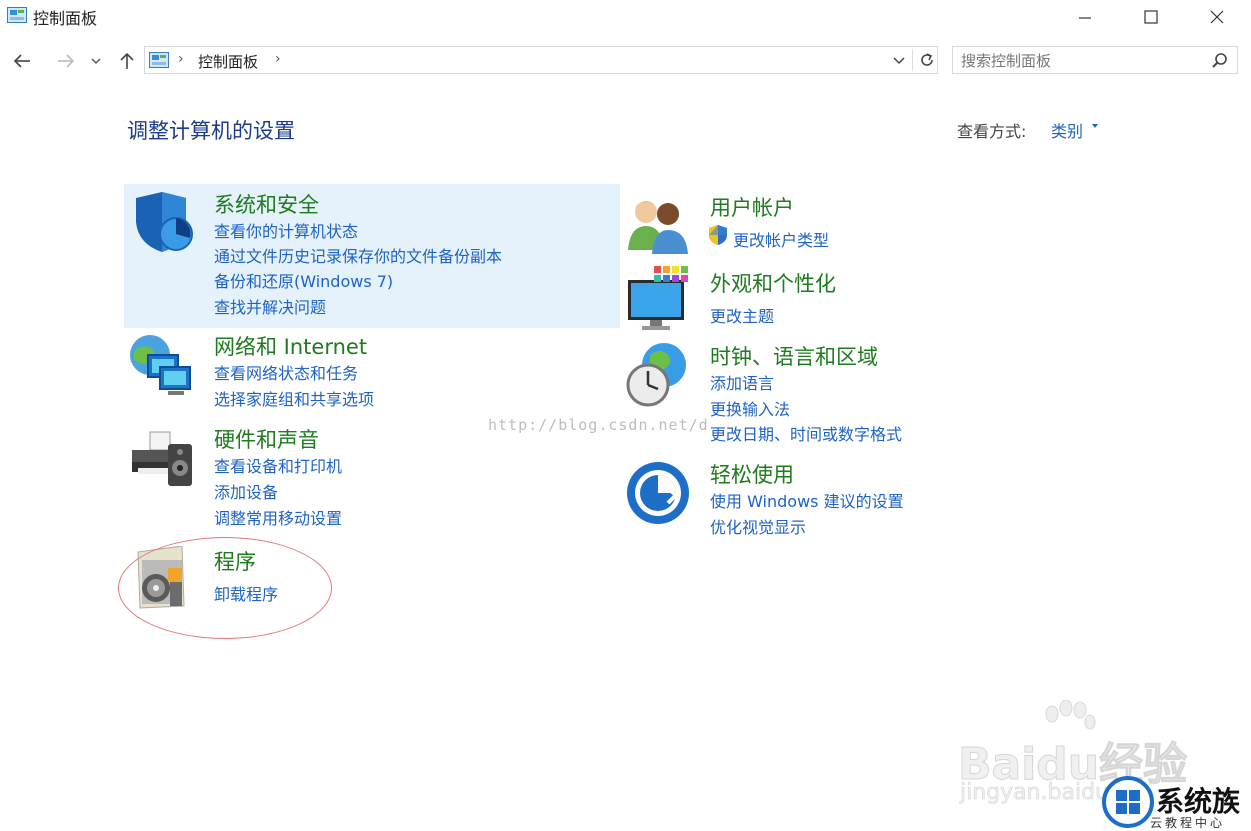 The image size is (1251, 831). What do you see at coordinates (742, 315) in the screenshot?
I see `category-link: 更改主题` at bounding box center [742, 315].